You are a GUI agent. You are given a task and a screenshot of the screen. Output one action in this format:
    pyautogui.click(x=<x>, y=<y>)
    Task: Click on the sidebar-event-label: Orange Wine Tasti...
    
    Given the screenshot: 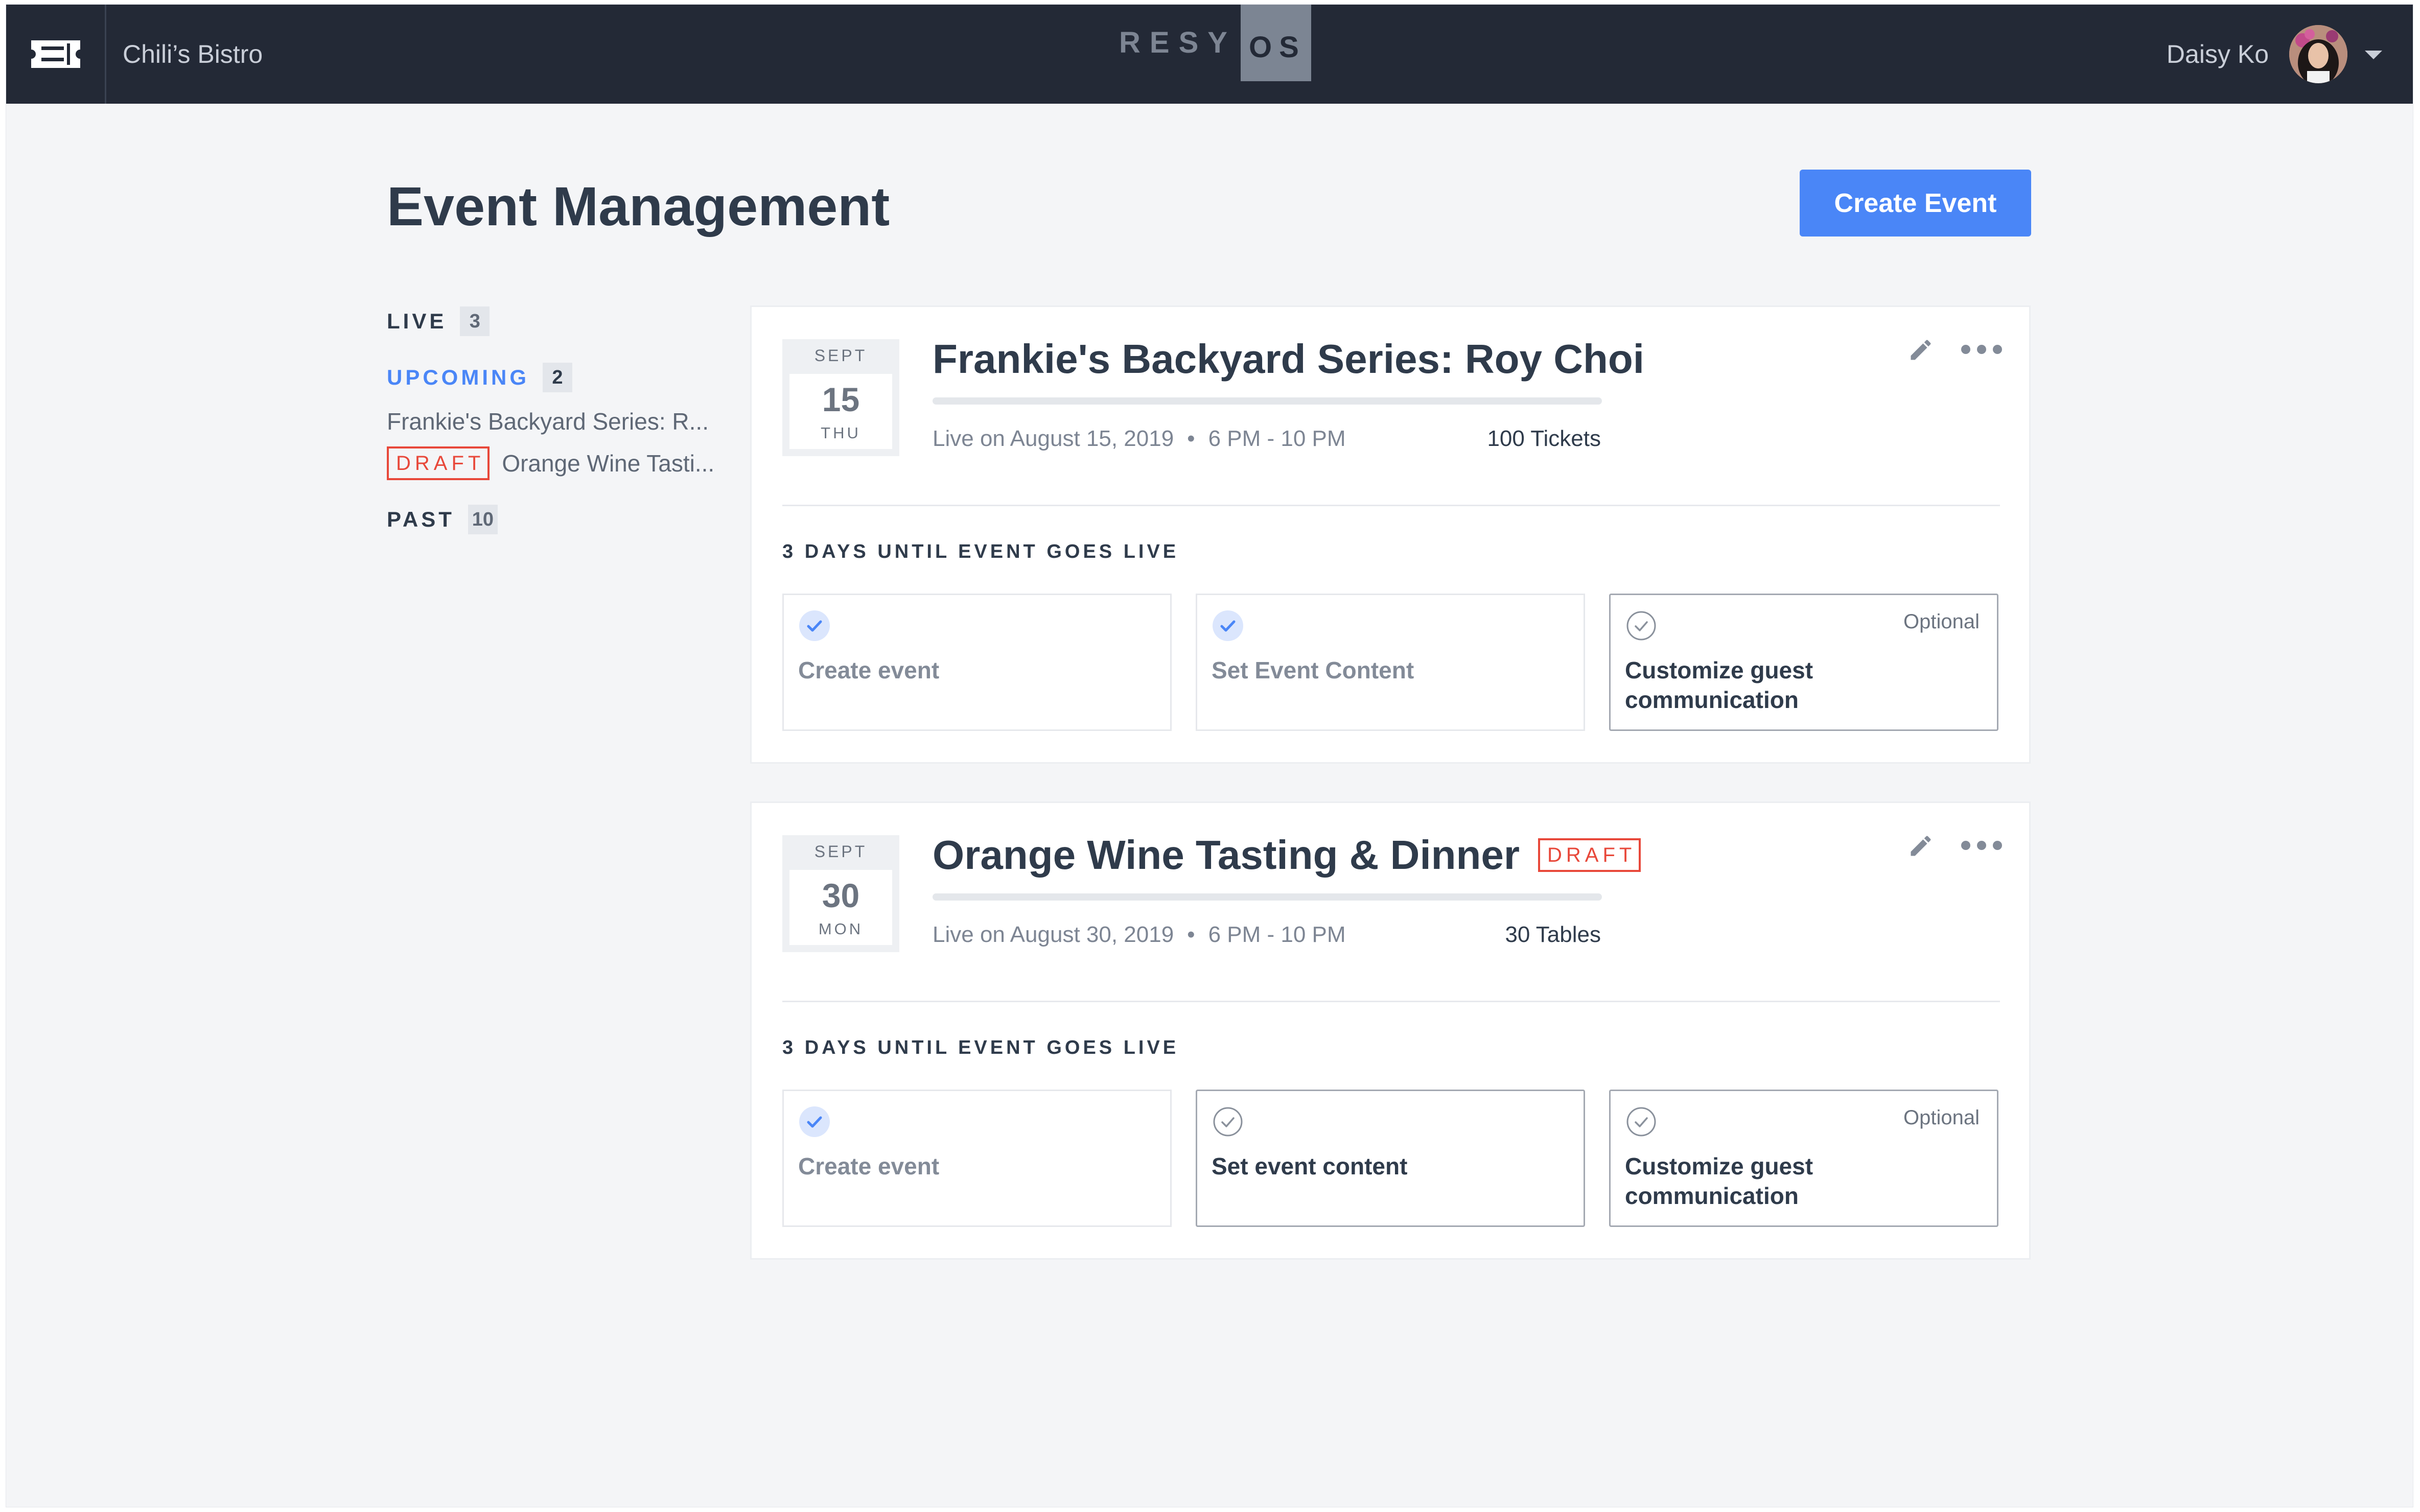 What is the action you would take?
    pyautogui.click(x=608, y=463)
    